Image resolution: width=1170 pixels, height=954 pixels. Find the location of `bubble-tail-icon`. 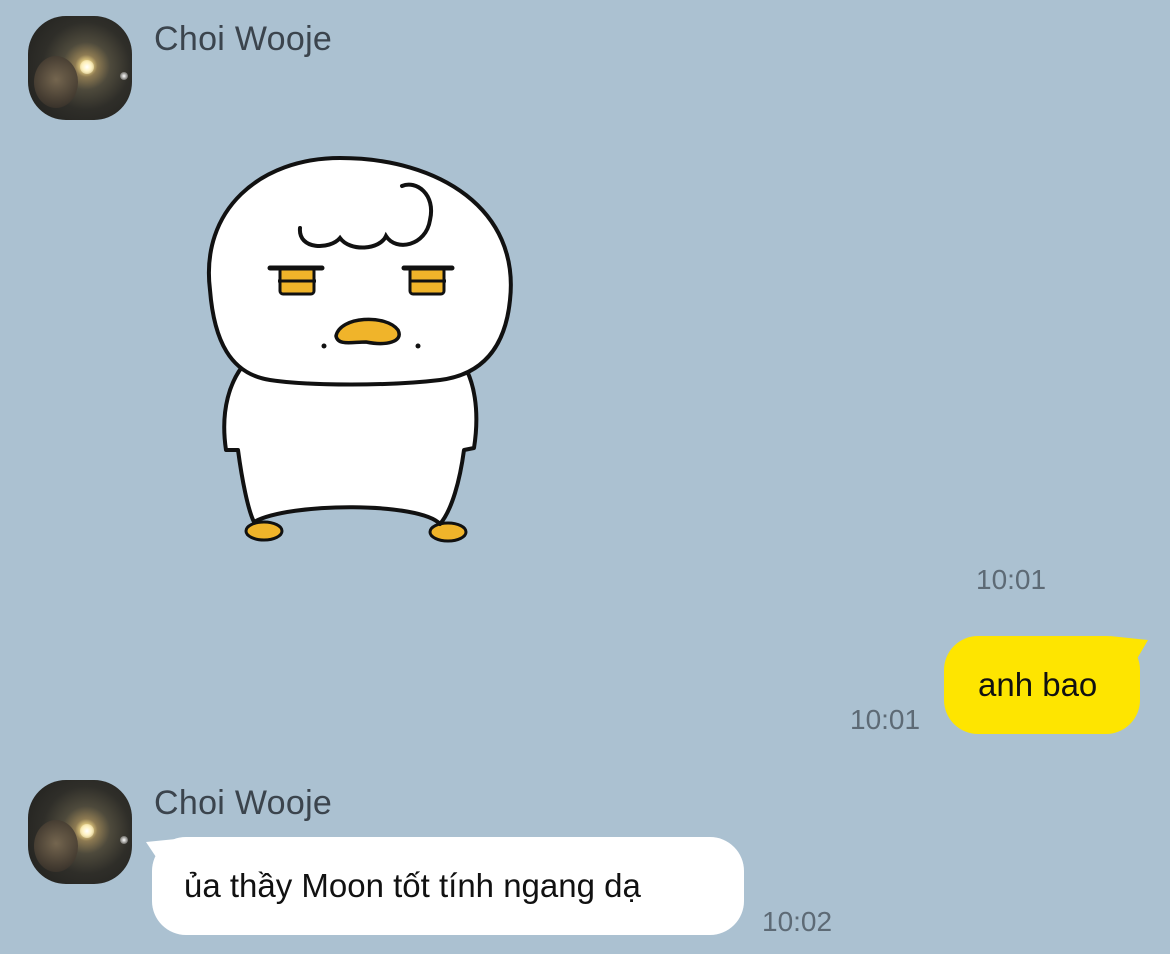

bubble-tail-icon is located at coordinates (1129, 650).